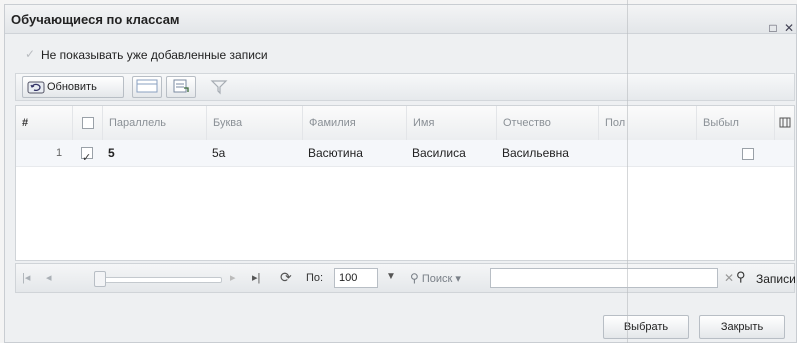 Image resolution: width=797 pixels, height=343 pixels. I want to click on column-view-button, so click(147, 87).